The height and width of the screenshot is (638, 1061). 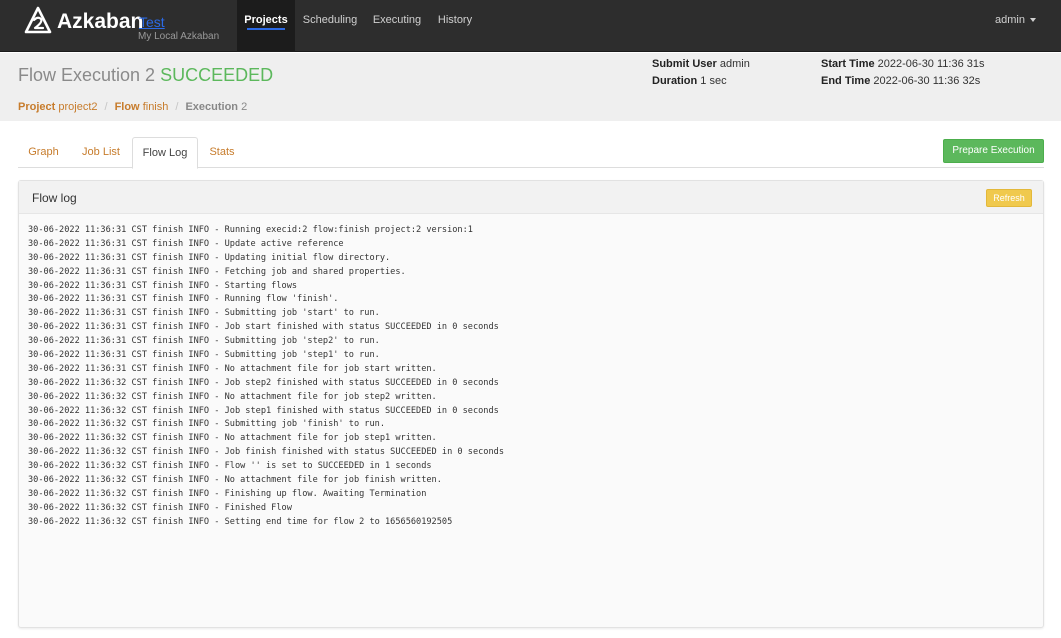 I want to click on tab-flow-log: Flow Log, so click(x=165, y=153).